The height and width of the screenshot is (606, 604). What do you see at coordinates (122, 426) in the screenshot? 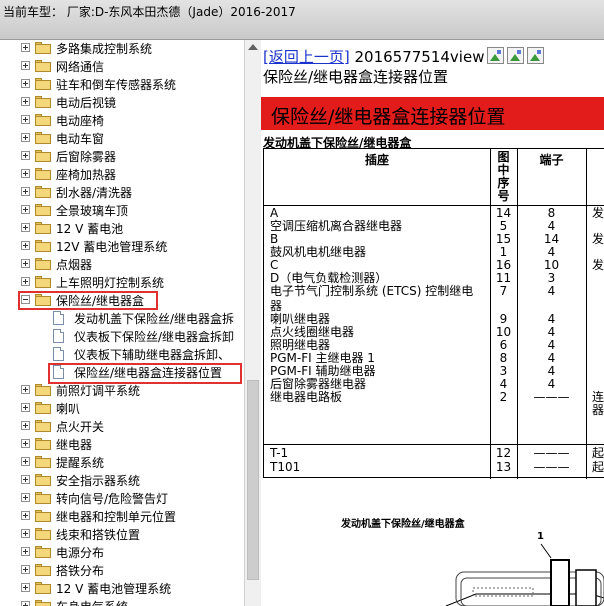
I see `tree-item: 点火开关` at bounding box center [122, 426].